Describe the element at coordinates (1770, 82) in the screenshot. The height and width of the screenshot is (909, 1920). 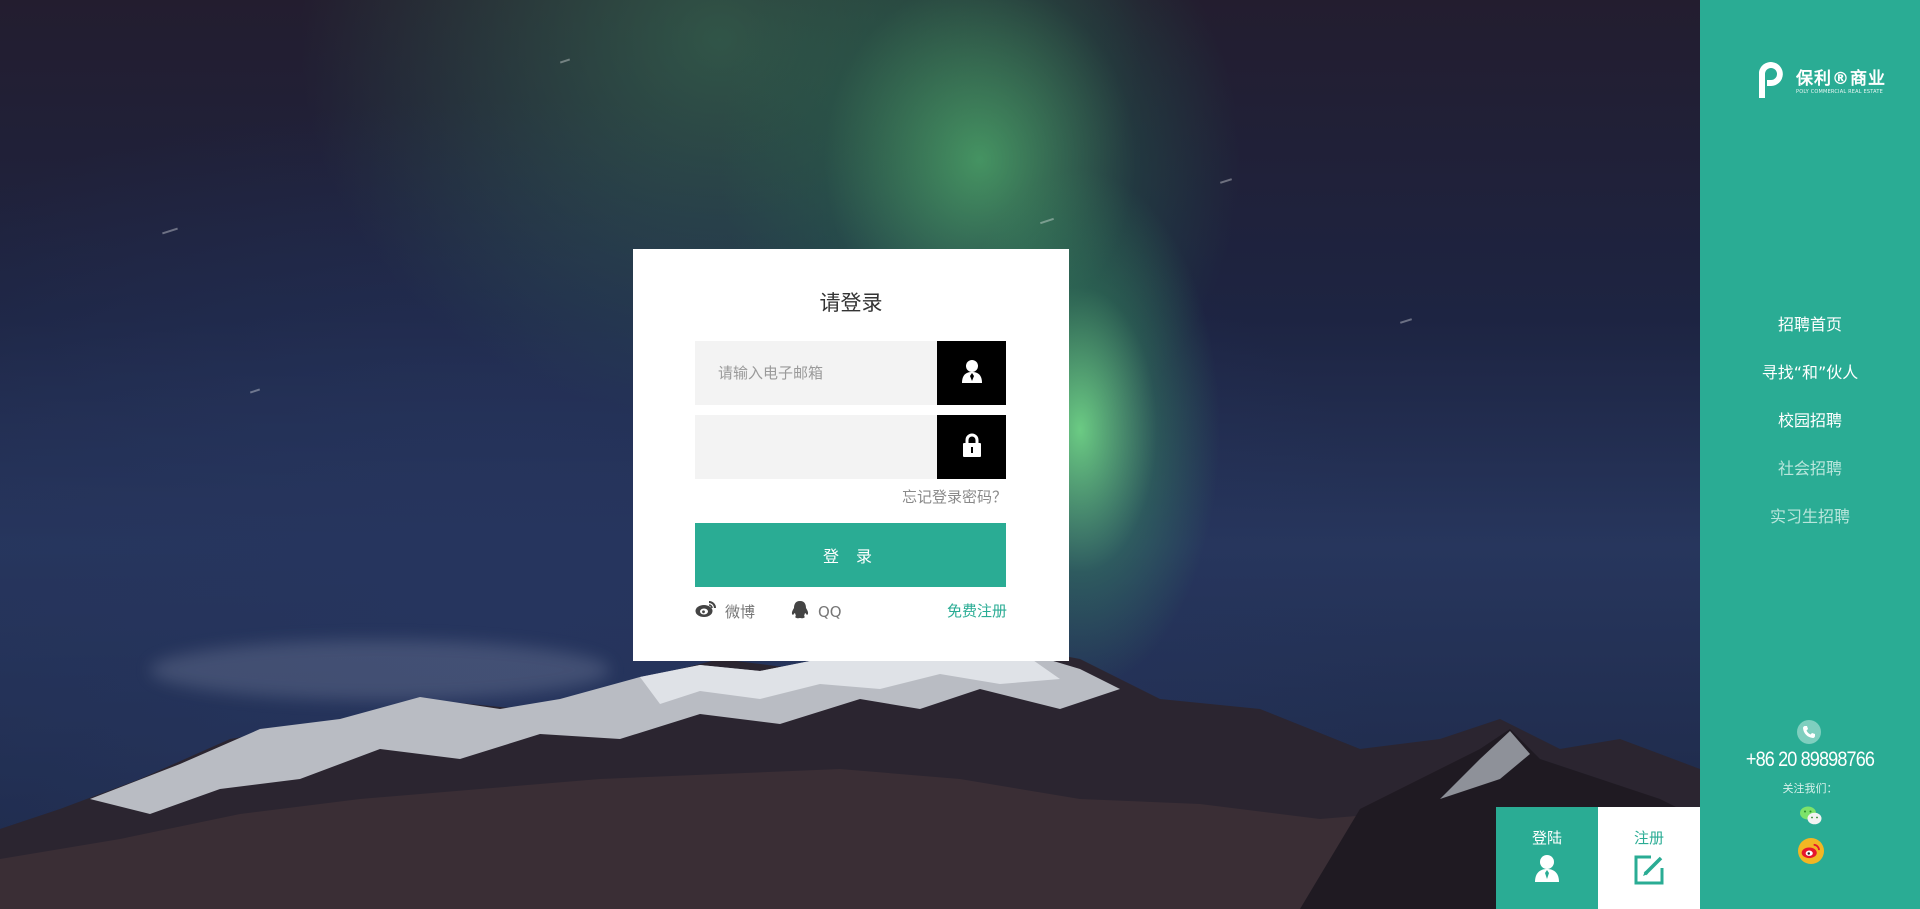
I see `poly-logo-icon` at that location.